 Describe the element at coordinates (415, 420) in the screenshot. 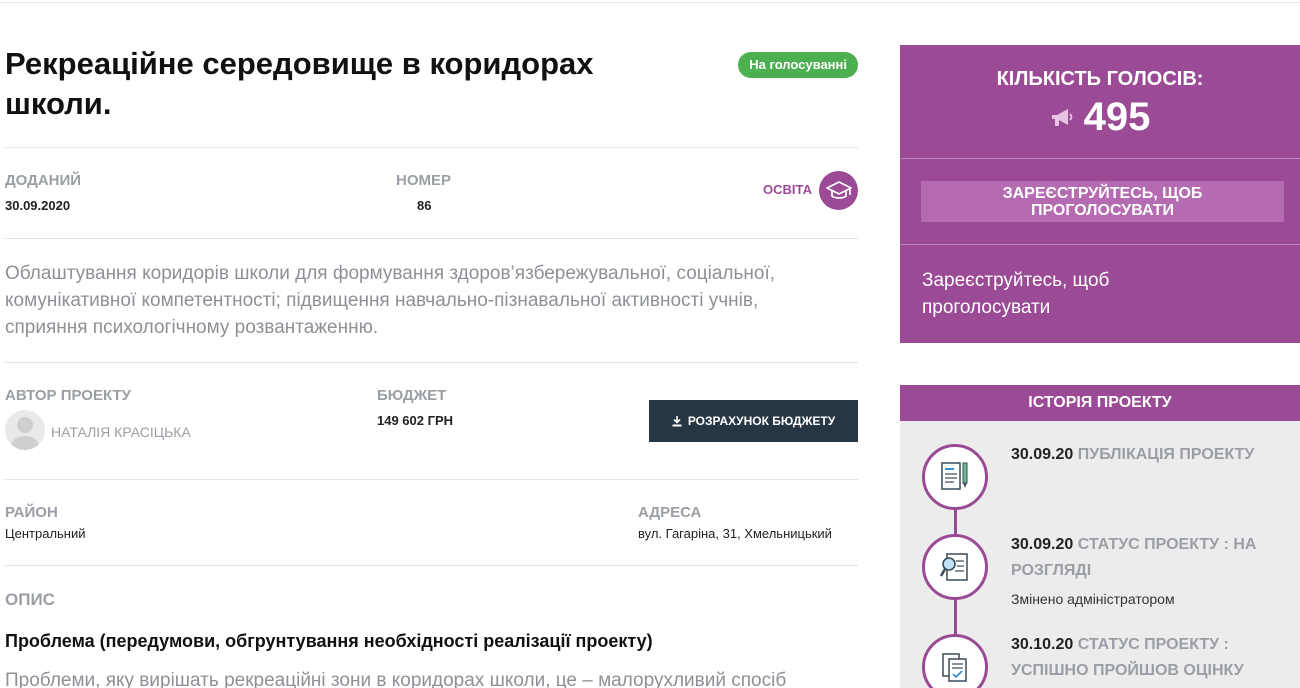

I see `budget-value: 149 602 ГРН` at that location.